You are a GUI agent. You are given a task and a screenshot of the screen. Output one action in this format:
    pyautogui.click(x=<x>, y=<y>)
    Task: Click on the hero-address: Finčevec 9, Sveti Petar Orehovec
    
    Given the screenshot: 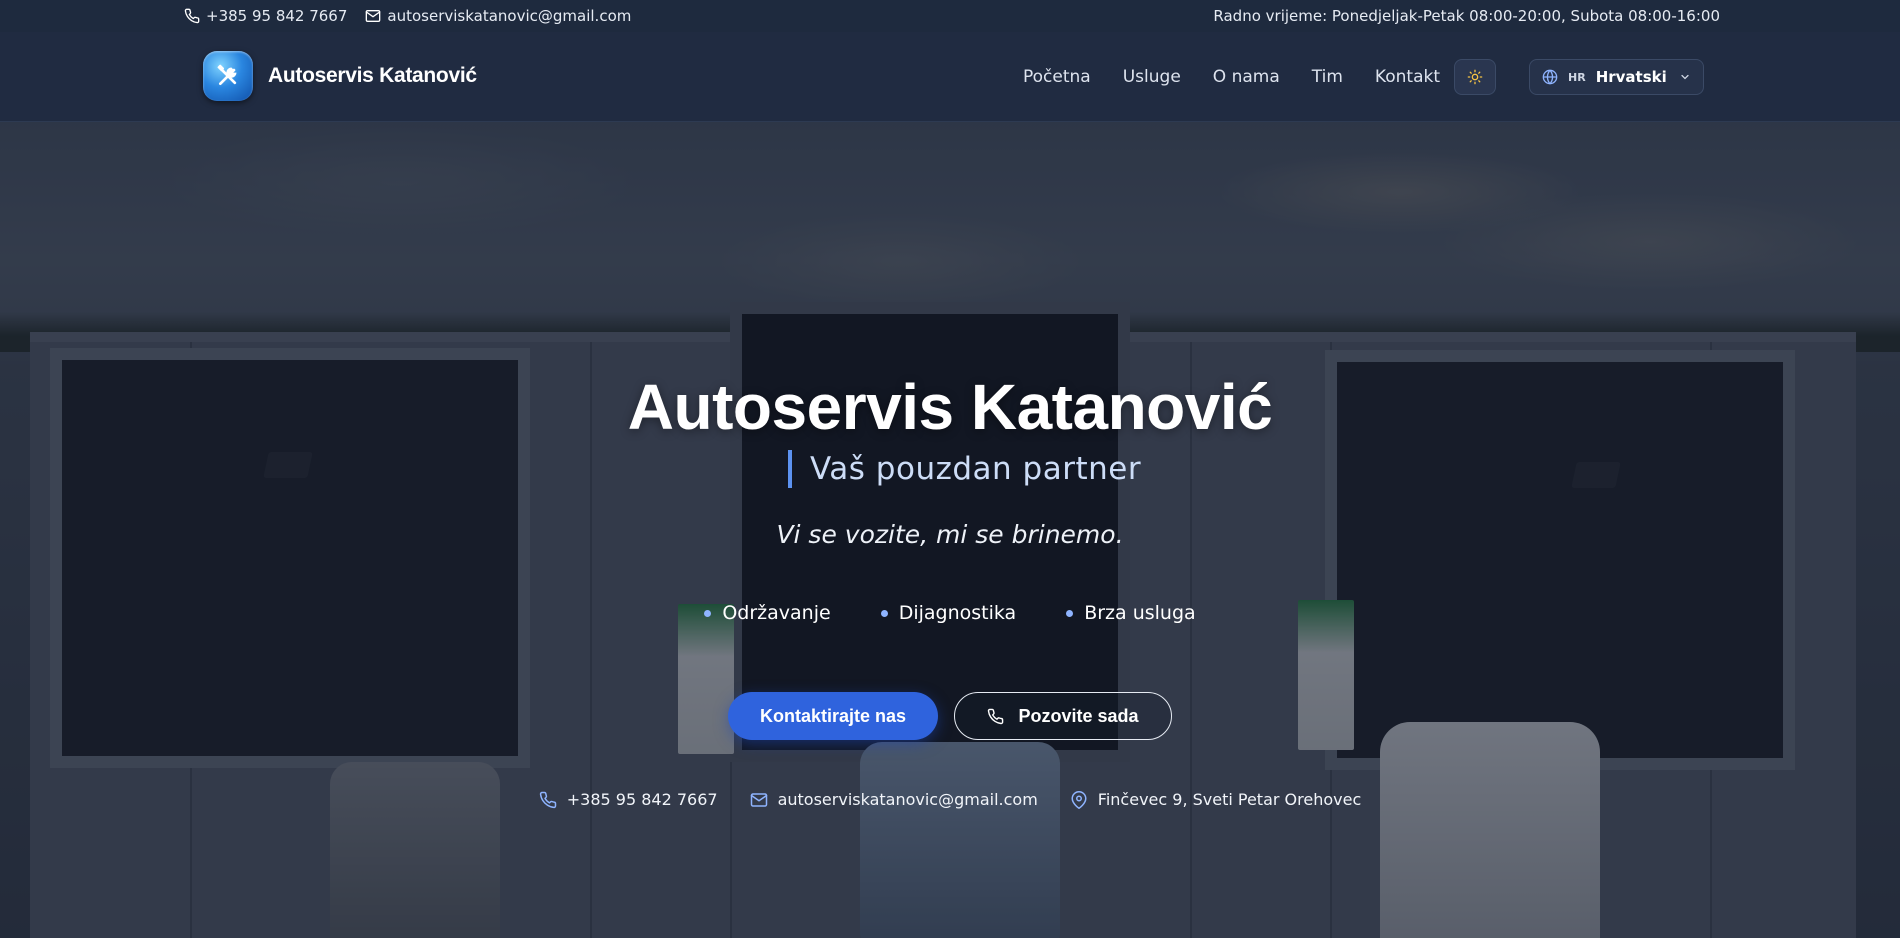 What is the action you would take?
    pyautogui.click(x=1215, y=799)
    